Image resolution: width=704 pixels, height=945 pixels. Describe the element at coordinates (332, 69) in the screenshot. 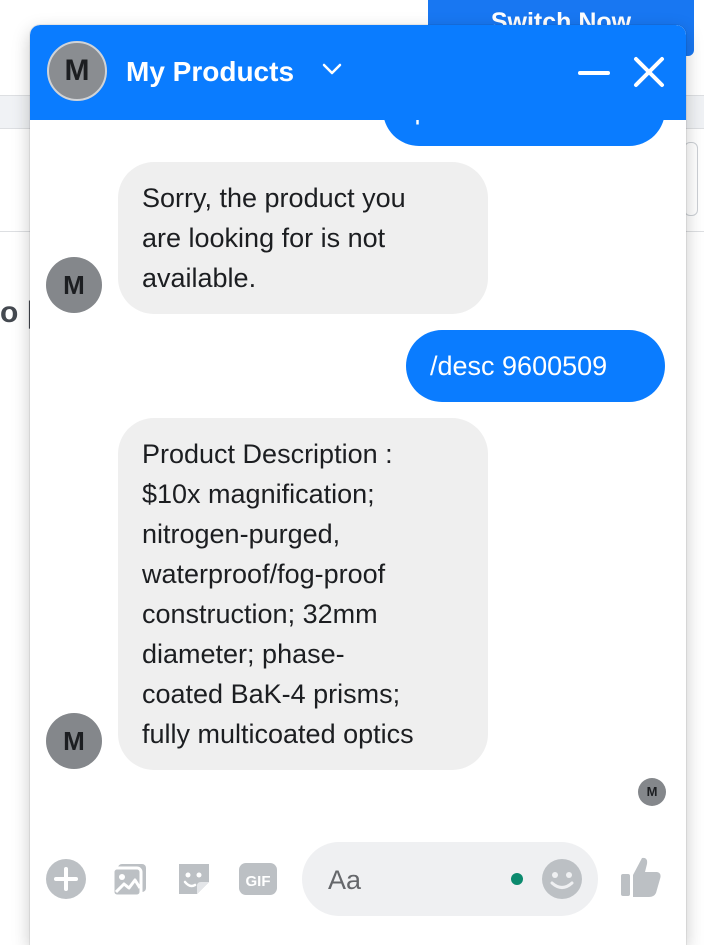

I see `chevron-down-icon` at that location.